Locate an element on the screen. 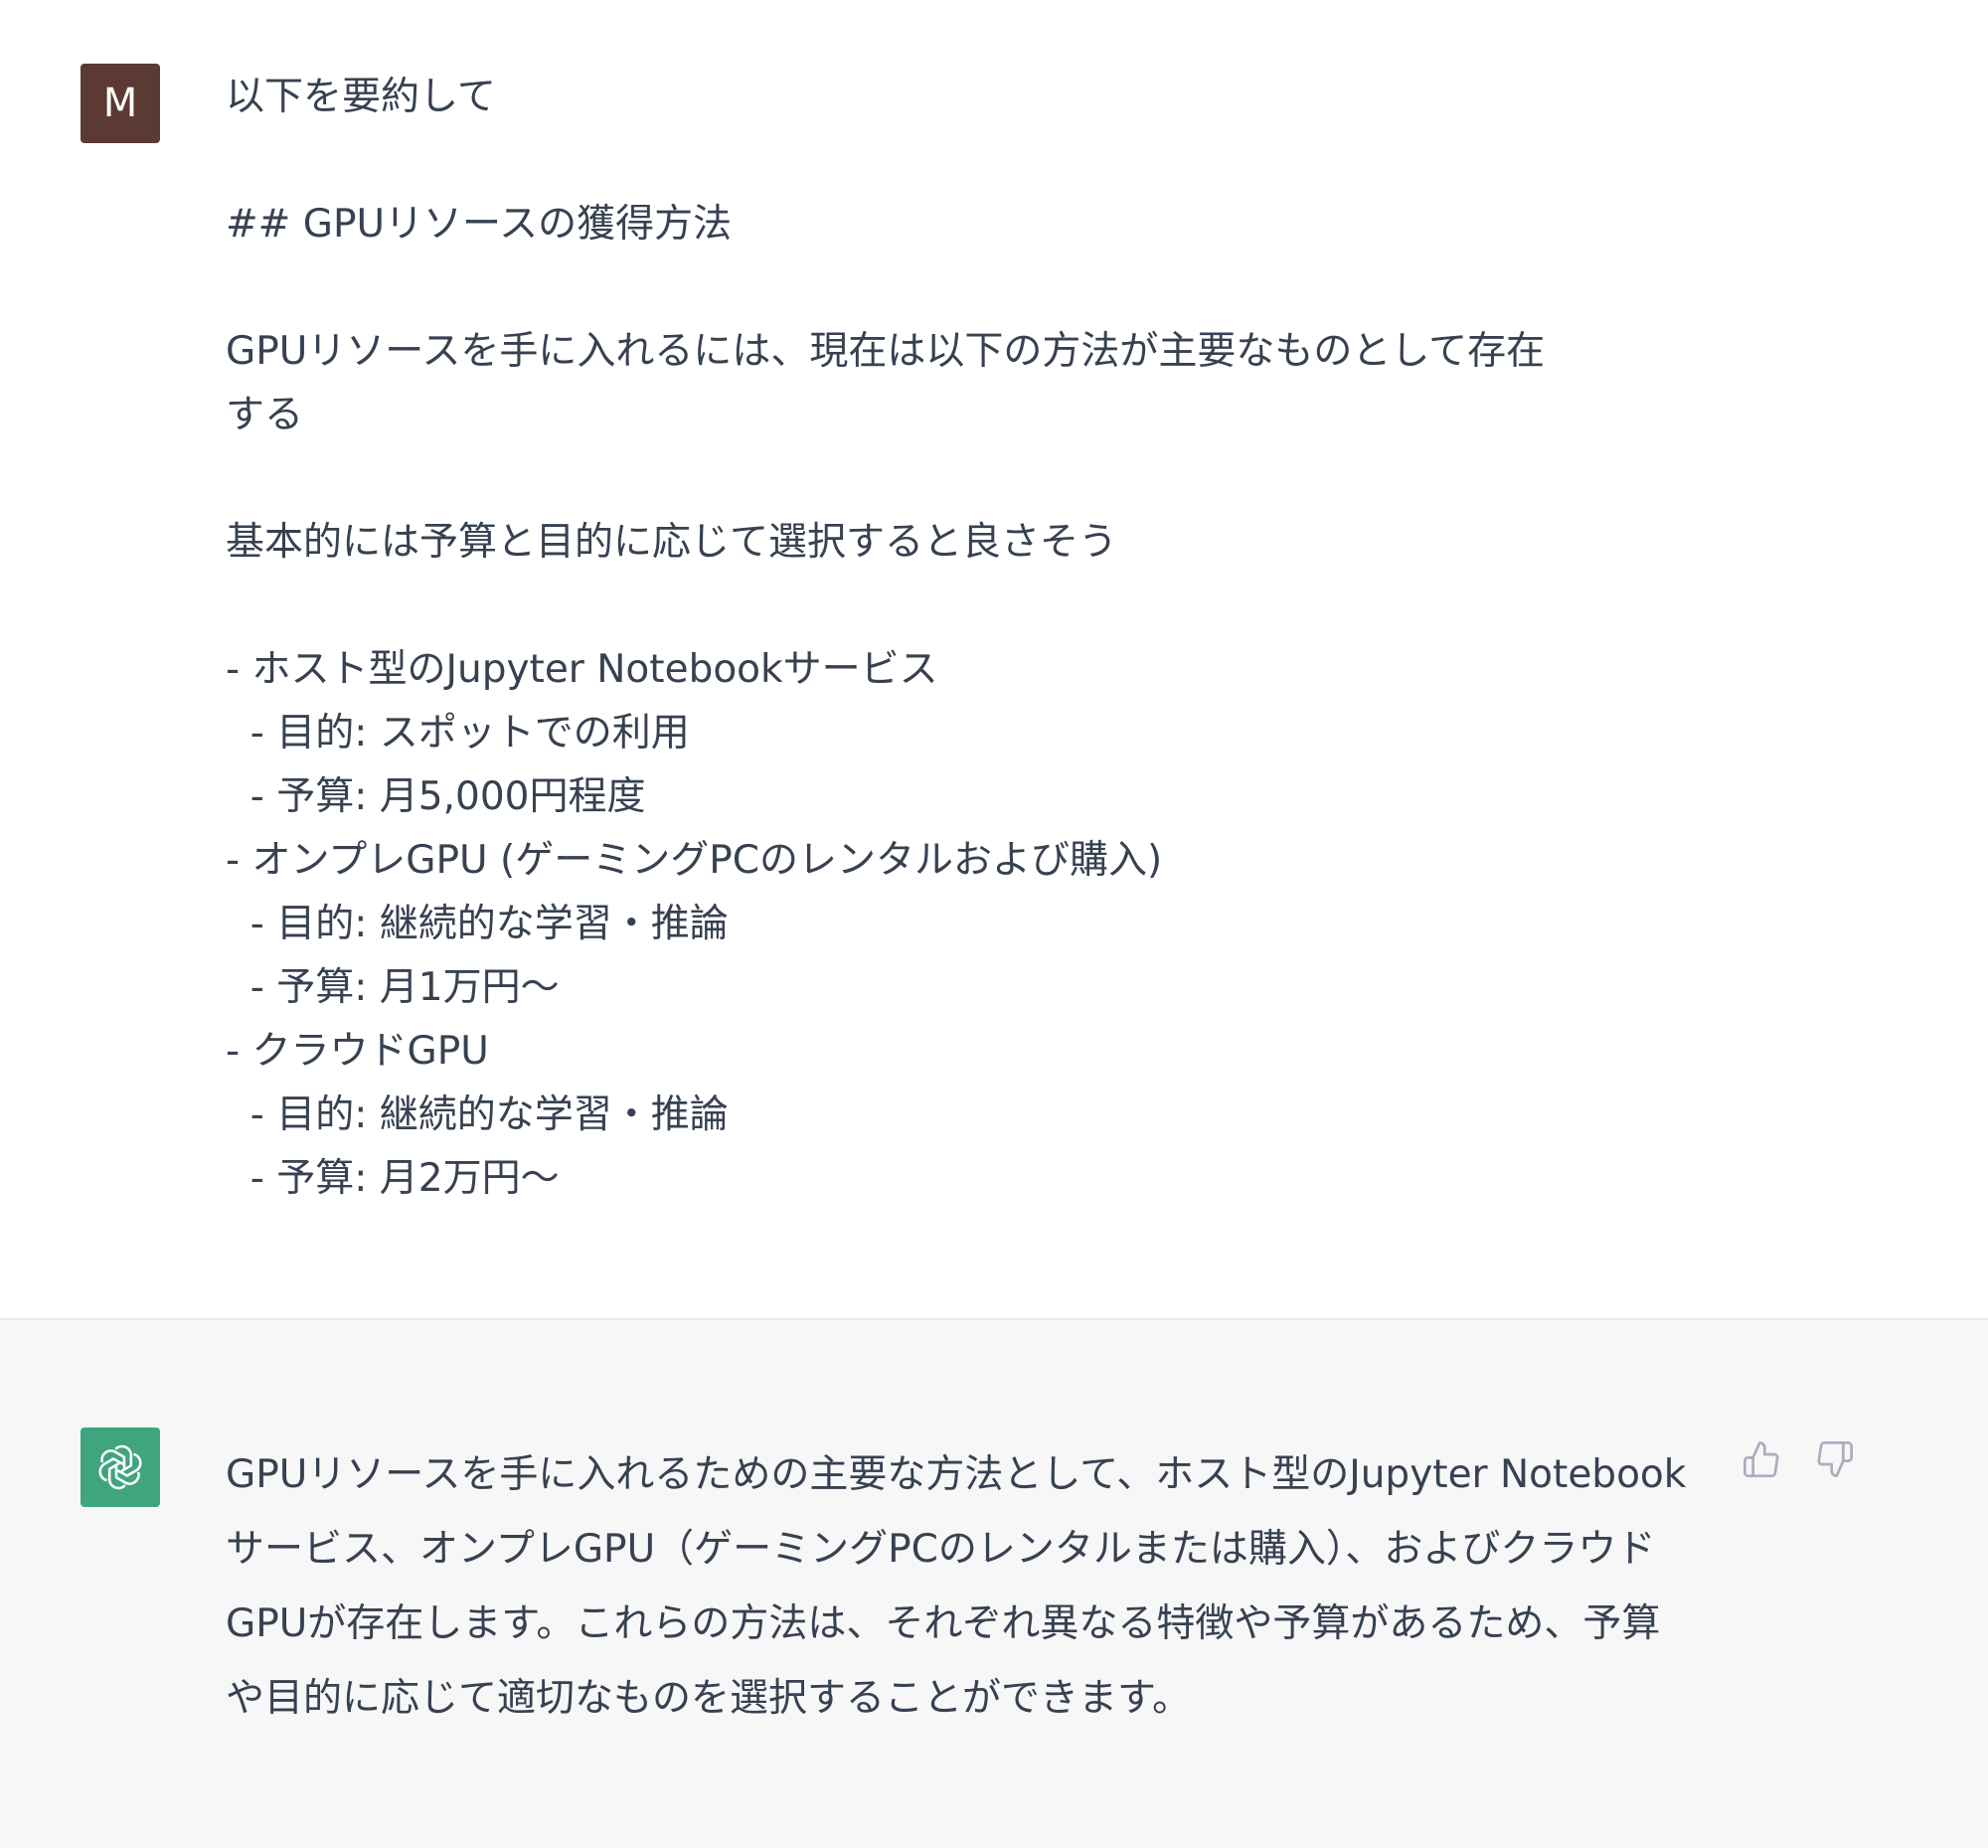  thumbs-down-button is located at coordinates (1835, 1459).